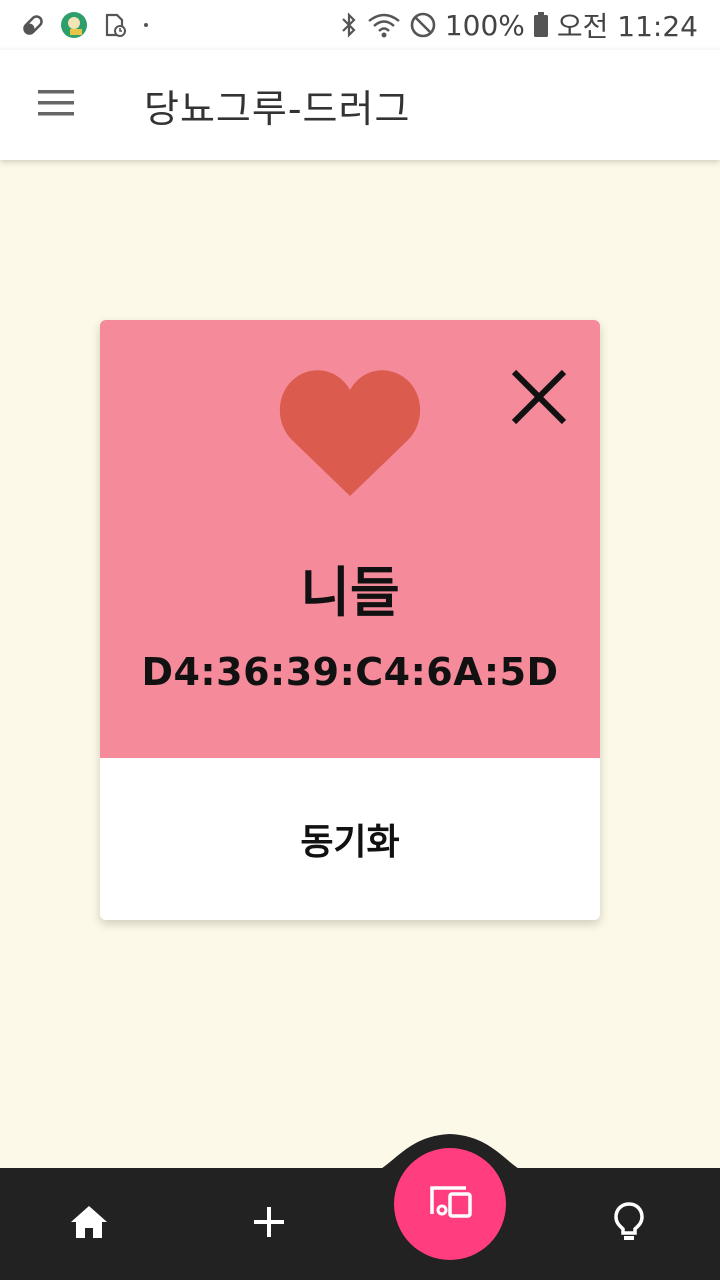 Image resolution: width=720 pixels, height=1280 pixels. I want to click on close-icon, so click(539, 400).